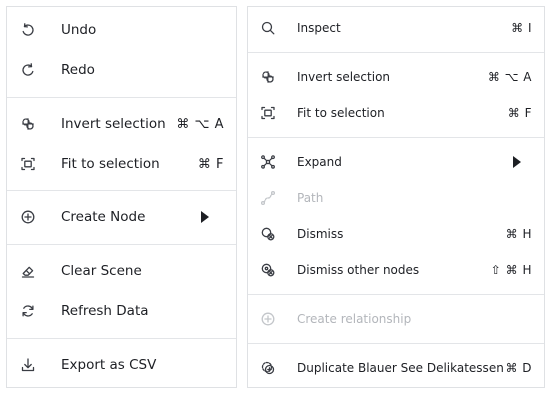 The height and width of the screenshot is (394, 553). I want to click on menu-item-label: Create relationship, so click(354, 319).